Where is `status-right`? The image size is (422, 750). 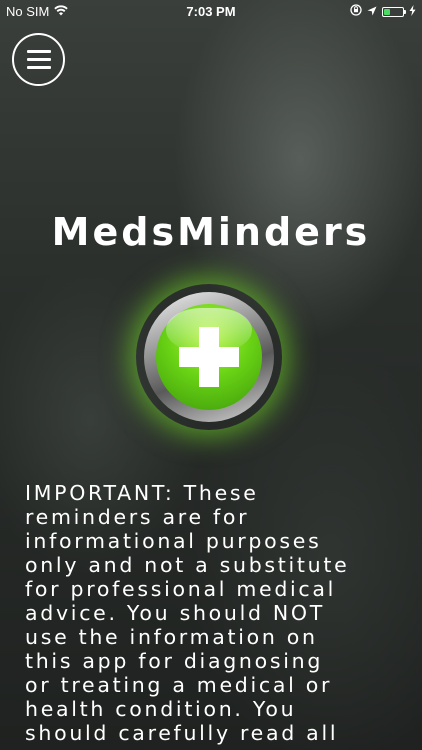 status-right is located at coordinates (383, 11).